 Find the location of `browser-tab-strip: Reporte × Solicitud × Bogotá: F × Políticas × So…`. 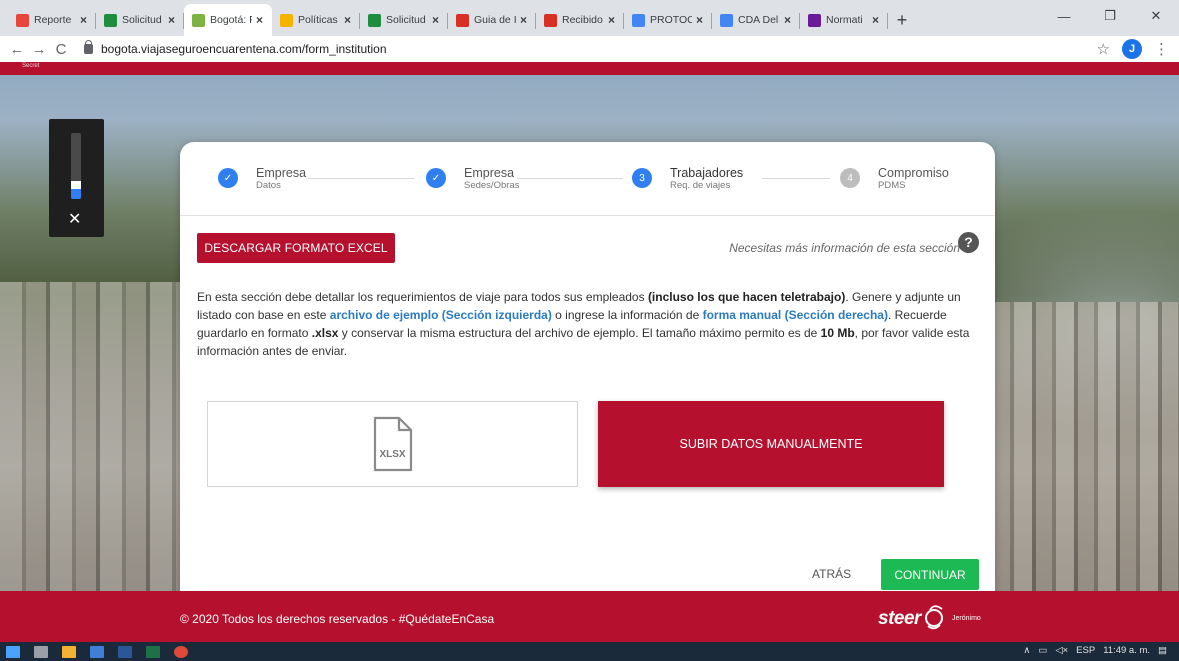

browser-tab-strip: Reporte × Solicitud × Bogotá: F × Políticas × So… is located at coordinates (589, 18).